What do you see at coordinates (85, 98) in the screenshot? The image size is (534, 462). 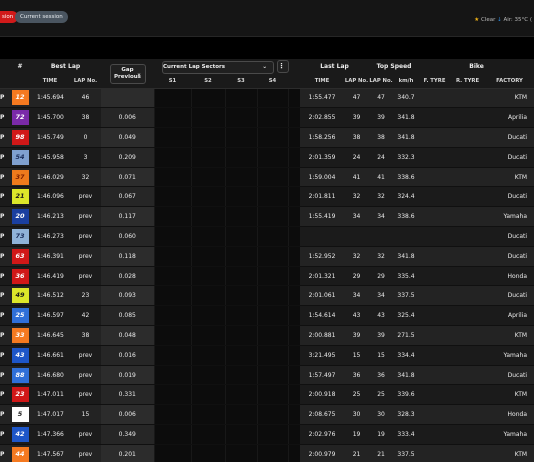 I see `best-lapno-cell: 46` at bounding box center [85, 98].